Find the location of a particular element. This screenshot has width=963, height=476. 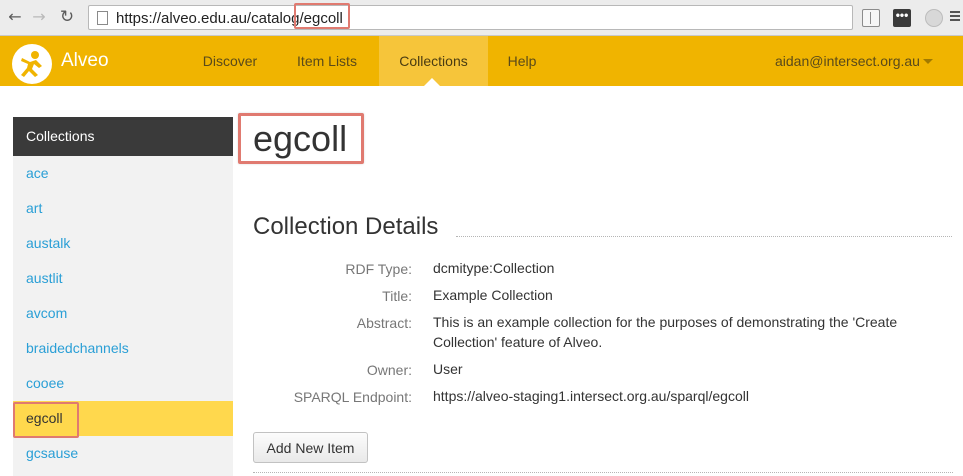

section-title: Collection Details is located at coordinates (346, 226).